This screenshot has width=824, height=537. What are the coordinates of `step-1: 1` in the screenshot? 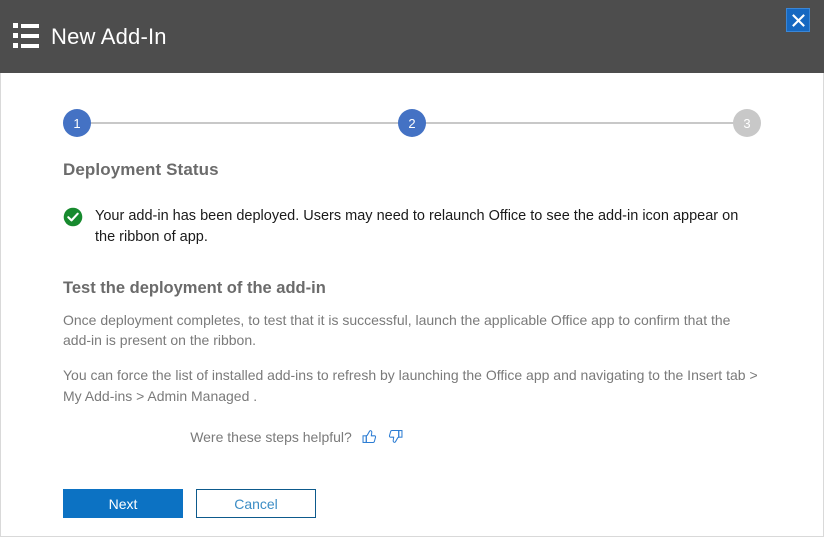 It's located at (77, 123).